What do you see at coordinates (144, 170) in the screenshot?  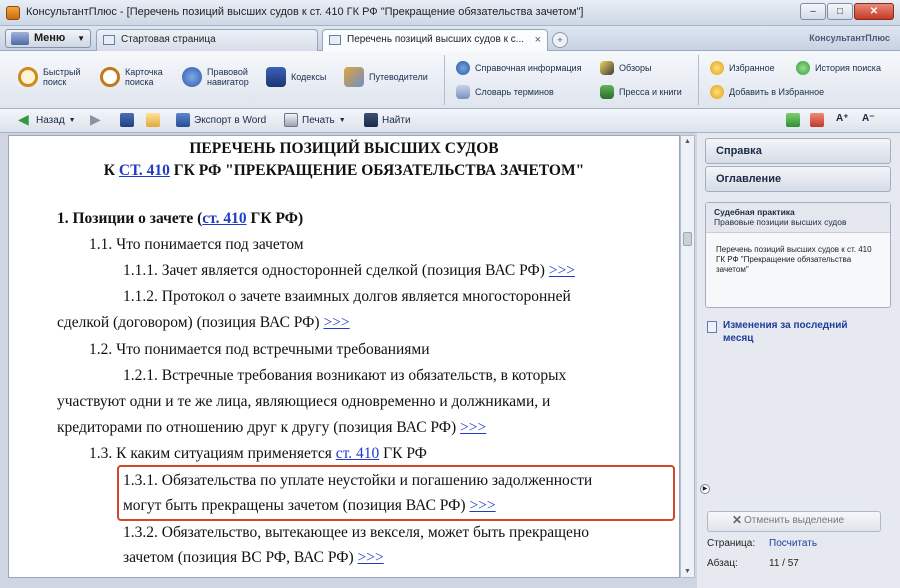 I see `article-410-link: СТ. 410` at bounding box center [144, 170].